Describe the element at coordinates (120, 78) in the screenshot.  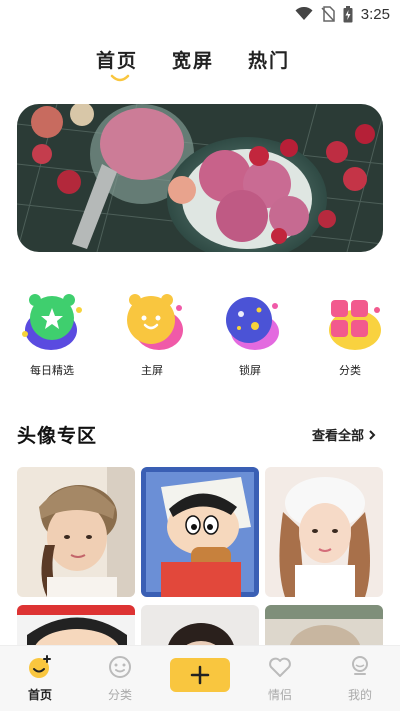
I see `active-tab-smile-indicator` at that location.